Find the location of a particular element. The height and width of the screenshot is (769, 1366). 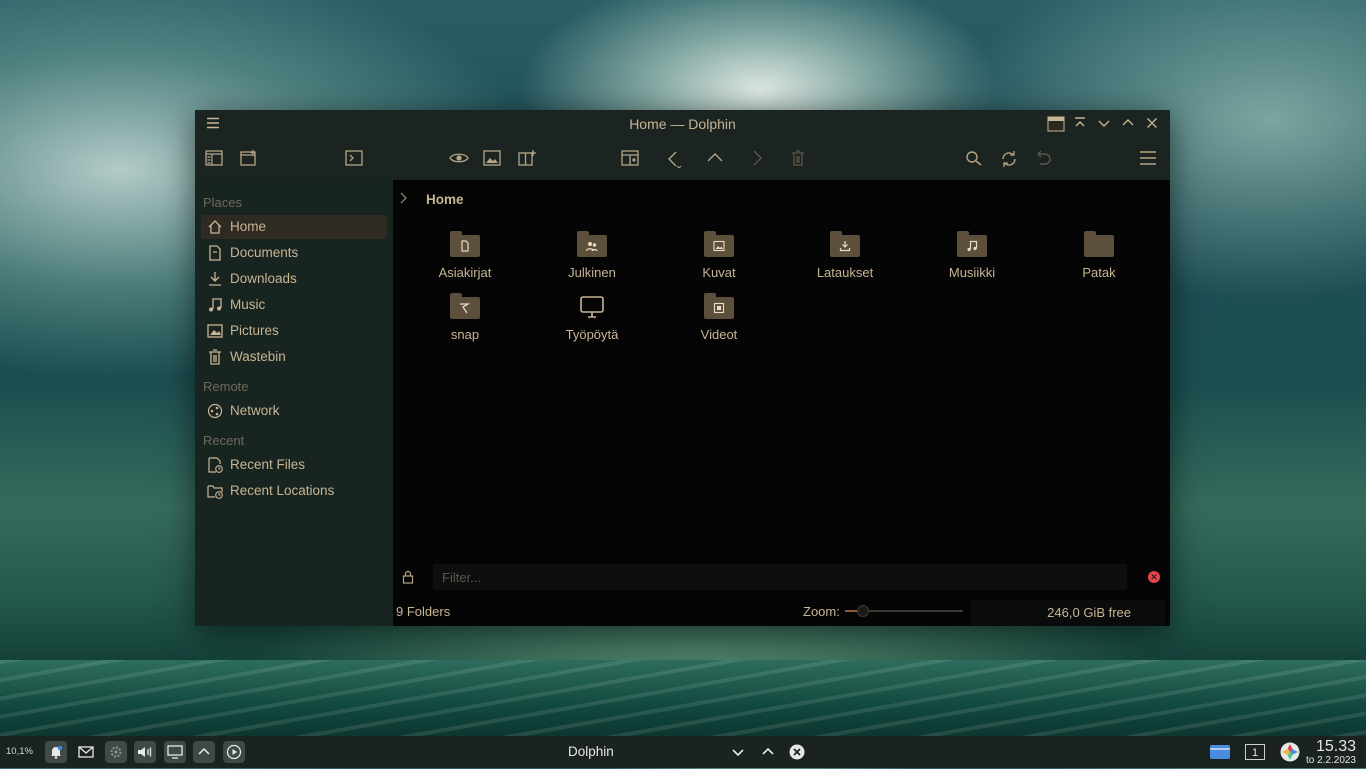

show-hidden-icon is located at coordinates (459, 159).